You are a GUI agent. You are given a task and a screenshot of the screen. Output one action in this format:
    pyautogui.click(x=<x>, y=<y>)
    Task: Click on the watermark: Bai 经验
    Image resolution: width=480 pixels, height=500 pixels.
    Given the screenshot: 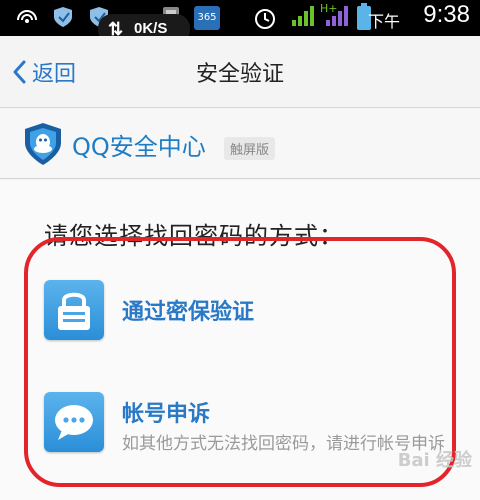 What is the action you would take?
    pyautogui.click(x=434, y=460)
    